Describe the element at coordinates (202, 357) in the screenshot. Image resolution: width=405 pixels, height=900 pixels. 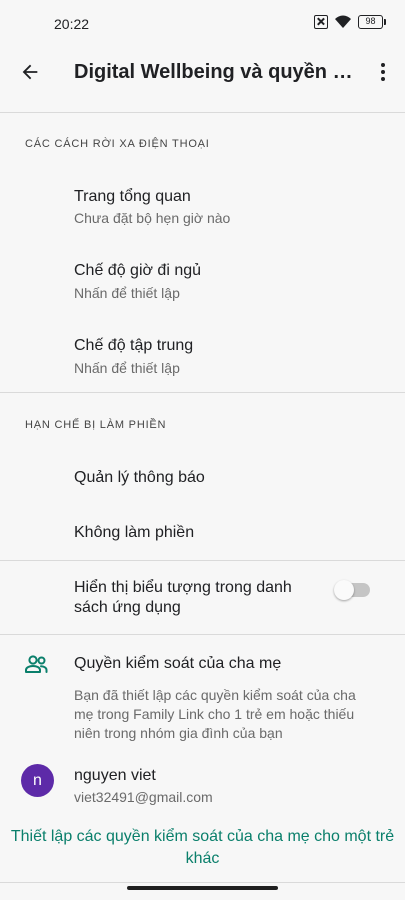
I see `list-item-focus-mode: Chế độ tập trung Nhấn để thiết lập` at that location.